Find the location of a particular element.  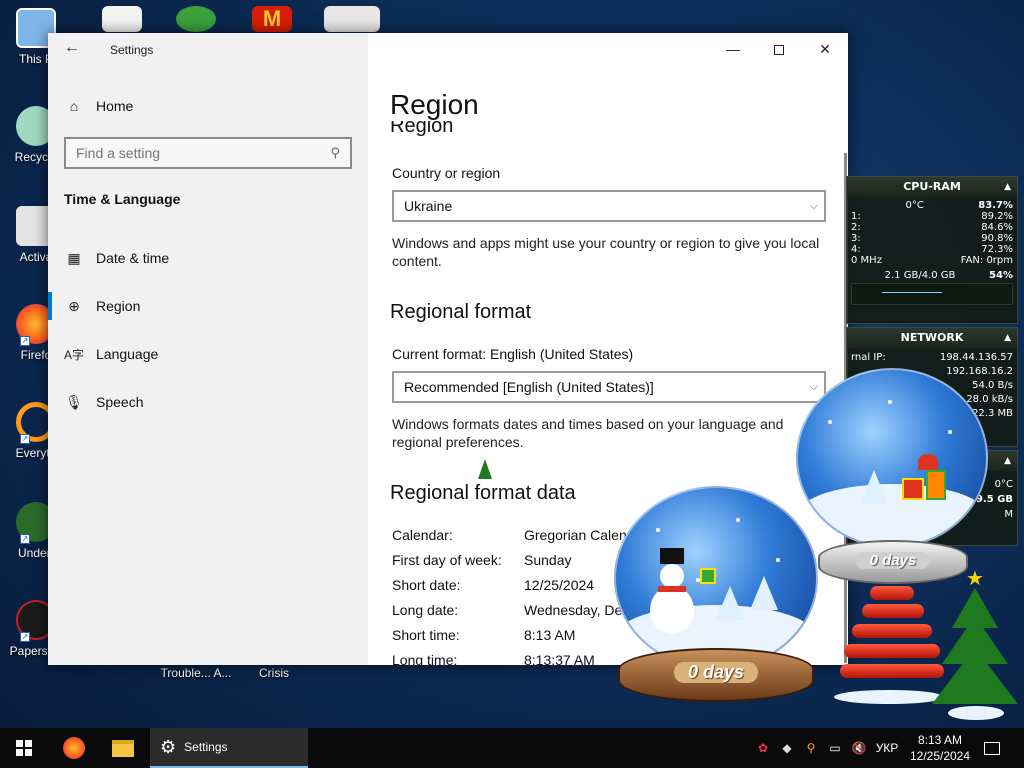

santa-hat-icon is located at coordinates (928, 462).